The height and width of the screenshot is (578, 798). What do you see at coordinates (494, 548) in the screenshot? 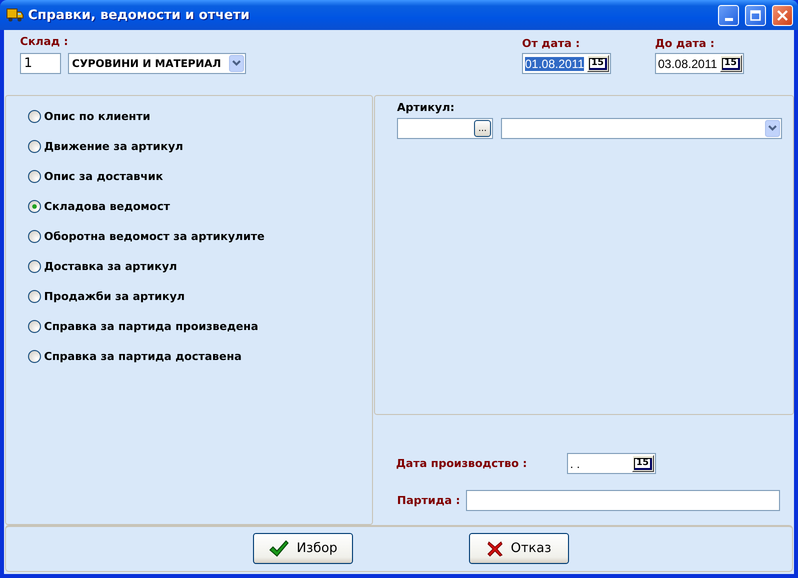
I see `cross-icon` at bounding box center [494, 548].